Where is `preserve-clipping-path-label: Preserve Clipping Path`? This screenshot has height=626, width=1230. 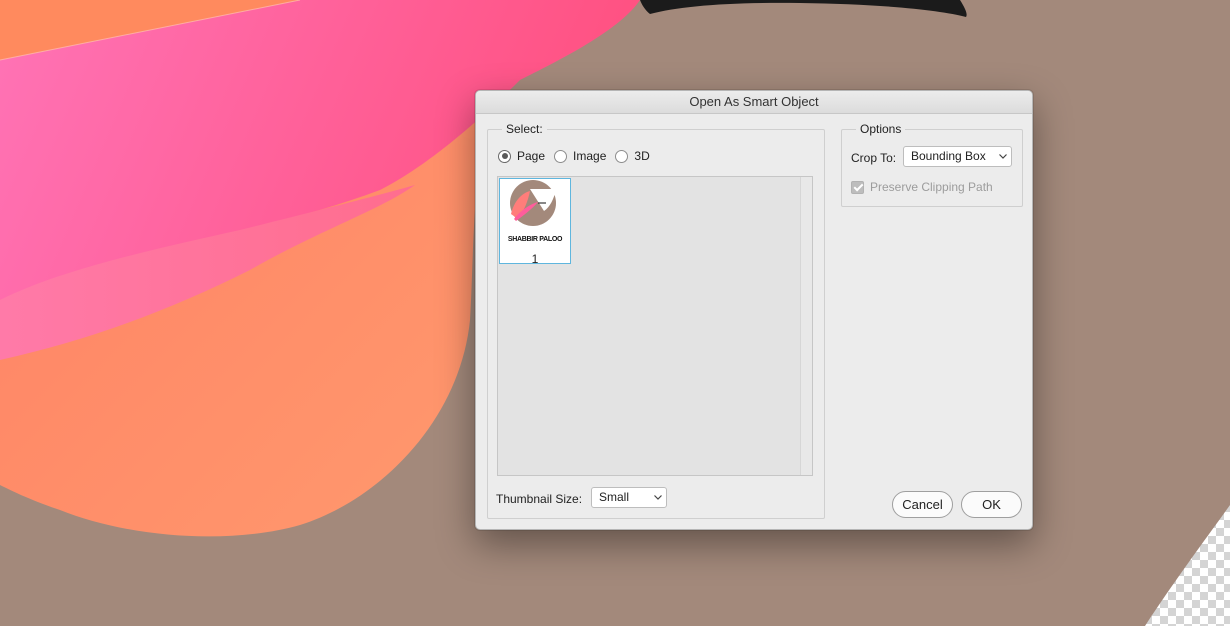 preserve-clipping-path-label: Preserve Clipping Path is located at coordinates (931, 187).